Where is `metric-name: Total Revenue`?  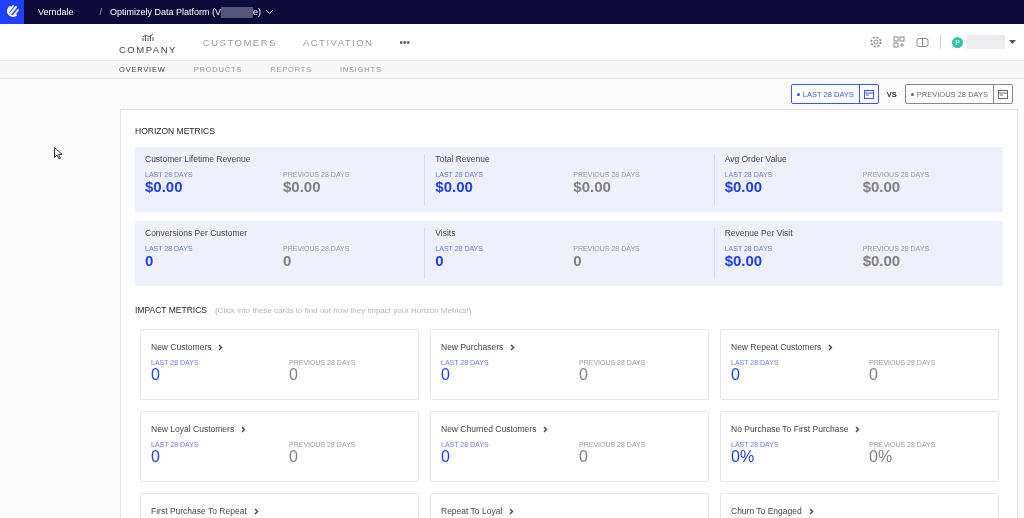 metric-name: Total Revenue is located at coordinates (463, 159).